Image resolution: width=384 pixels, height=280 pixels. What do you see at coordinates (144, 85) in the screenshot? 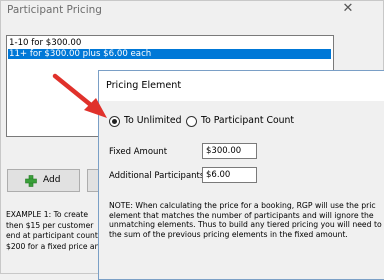
I see `dialog-title: Pricing Element` at bounding box center [144, 85].